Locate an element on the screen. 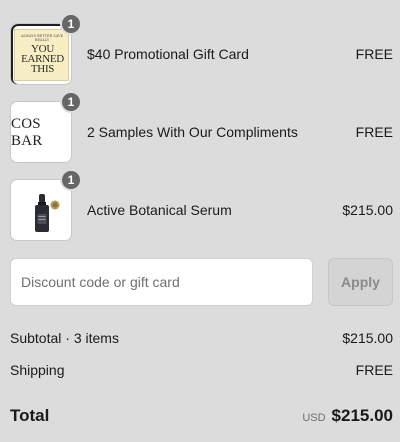 The height and width of the screenshot is (442, 400). shipping-row: Shipping FREE is located at coordinates (201, 370).